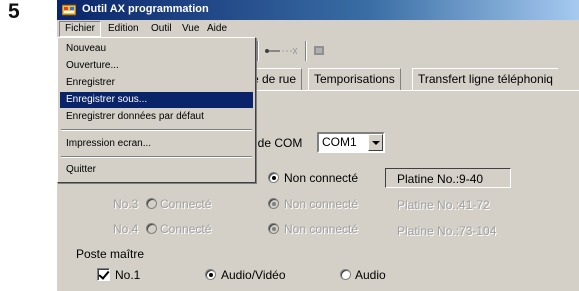 The width and height of the screenshot is (579, 291). Describe the element at coordinates (128, 275) in the screenshot. I see `no1-checkbox-label: No.1` at that location.